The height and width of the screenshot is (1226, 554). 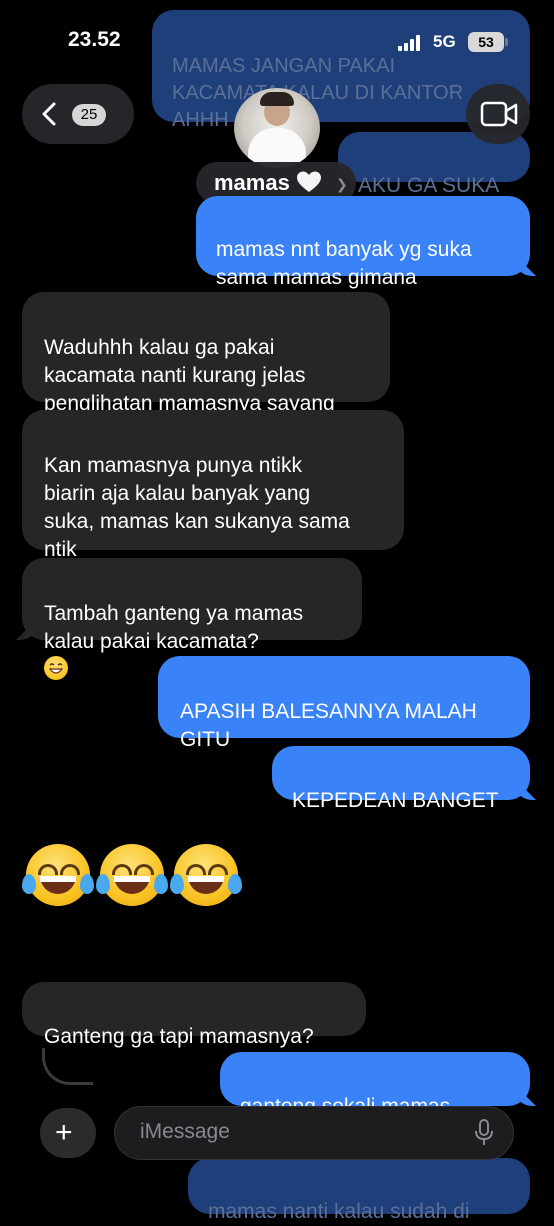 What do you see at coordinates (506, 42) in the screenshot?
I see `battery-tip` at bounding box center [506, 42].